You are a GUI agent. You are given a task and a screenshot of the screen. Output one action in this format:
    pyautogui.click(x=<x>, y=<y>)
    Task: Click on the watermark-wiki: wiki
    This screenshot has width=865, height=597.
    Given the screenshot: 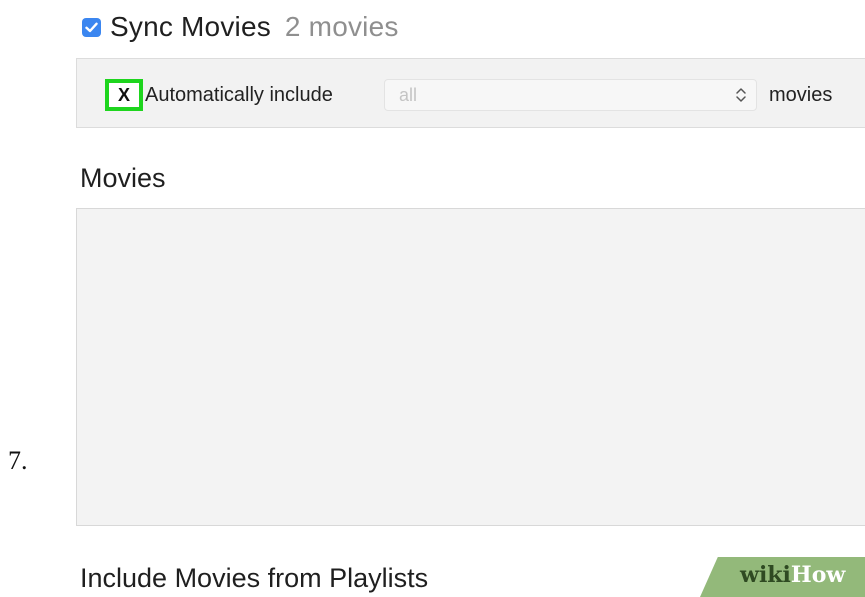 What is the action you would take?
    pyautogui.click(x=765, y=575)
    